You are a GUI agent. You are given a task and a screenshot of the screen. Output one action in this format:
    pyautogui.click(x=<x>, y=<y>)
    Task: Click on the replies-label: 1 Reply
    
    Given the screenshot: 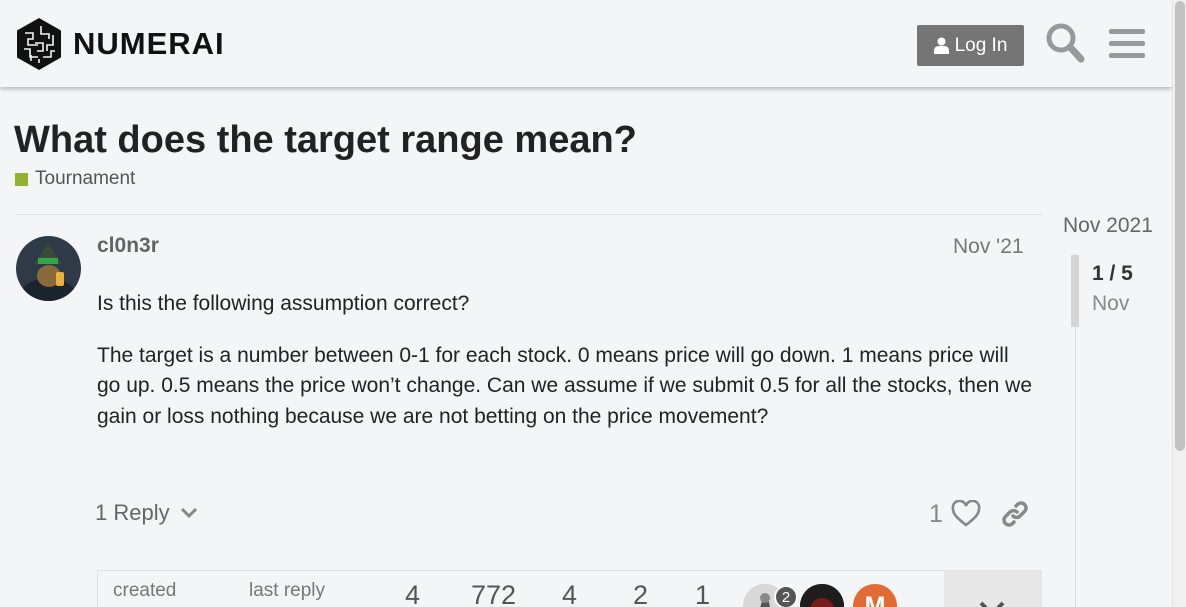 What is the action you would take?
    pyautogui.click(x=132, y=512)
    